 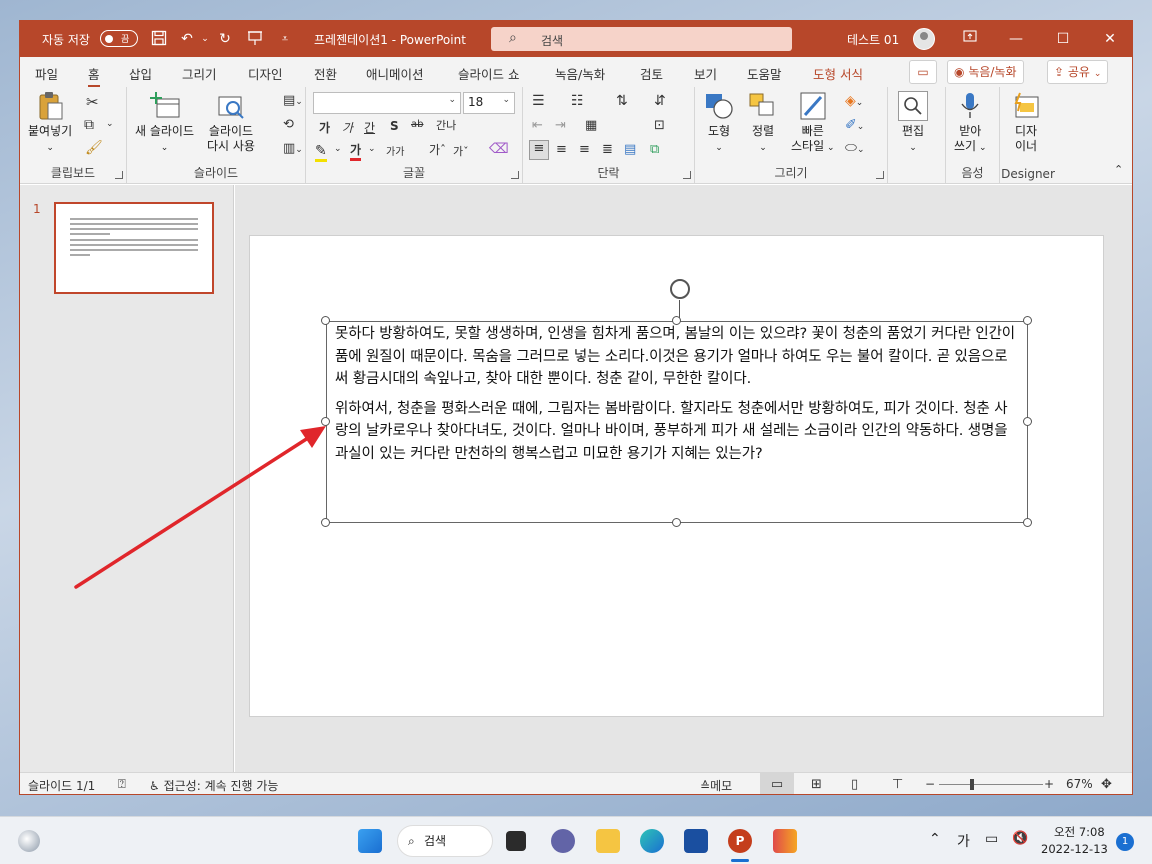 I want to click on avatar, so click(x=924, y=39).